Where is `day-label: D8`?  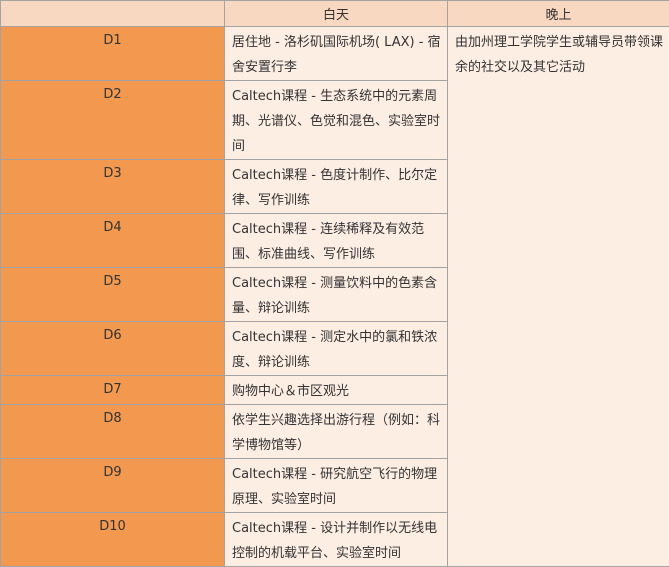 day-label: D8 is located at coordinates (112, 415).